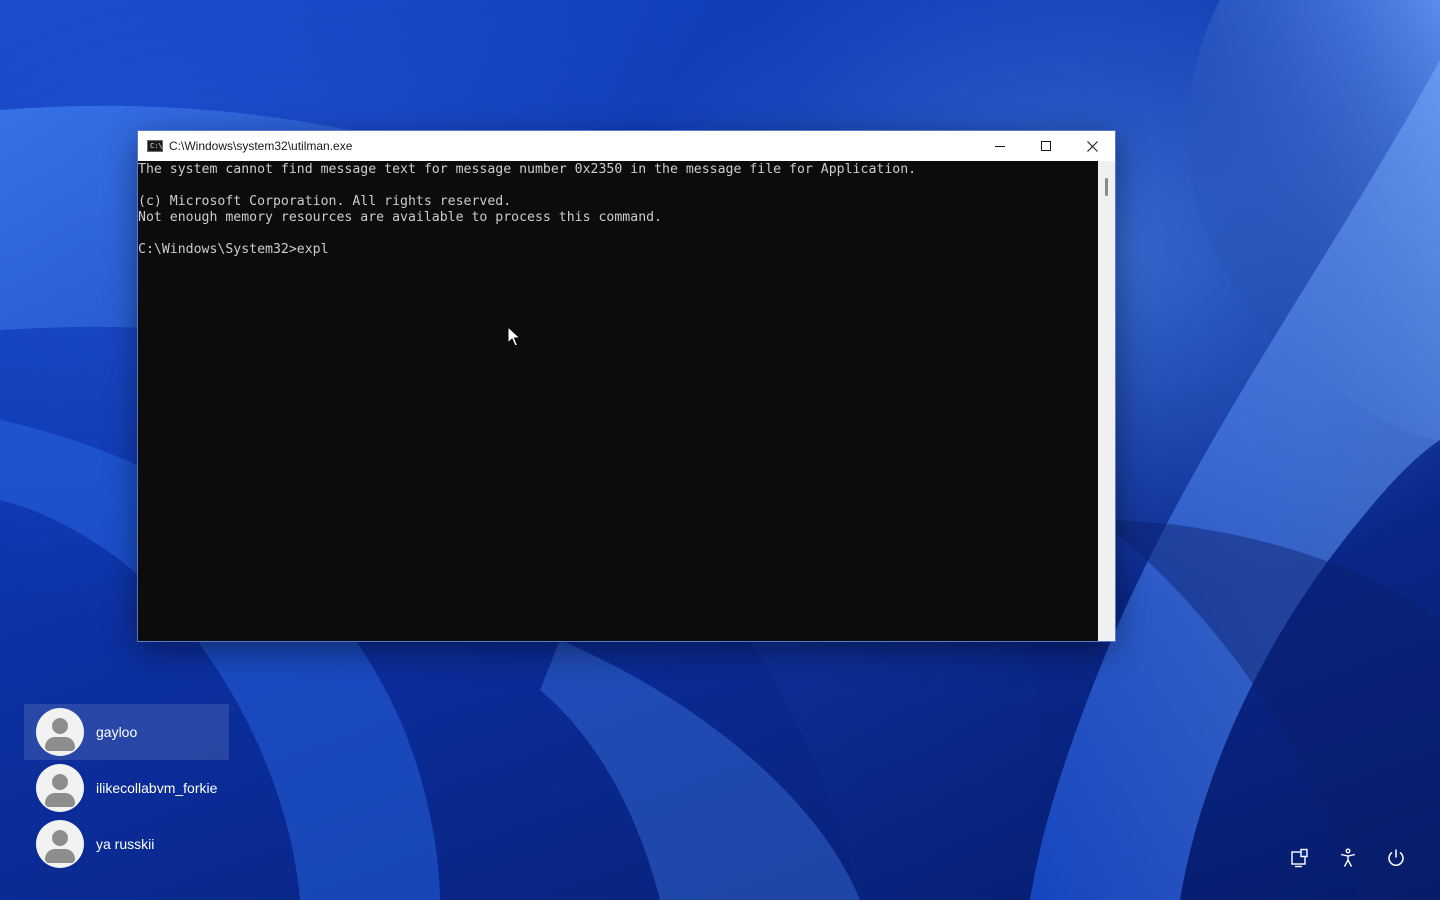 This screenshot has width=1440, height=900. I want to click on user-name: ya russkii, so click(125, 844).